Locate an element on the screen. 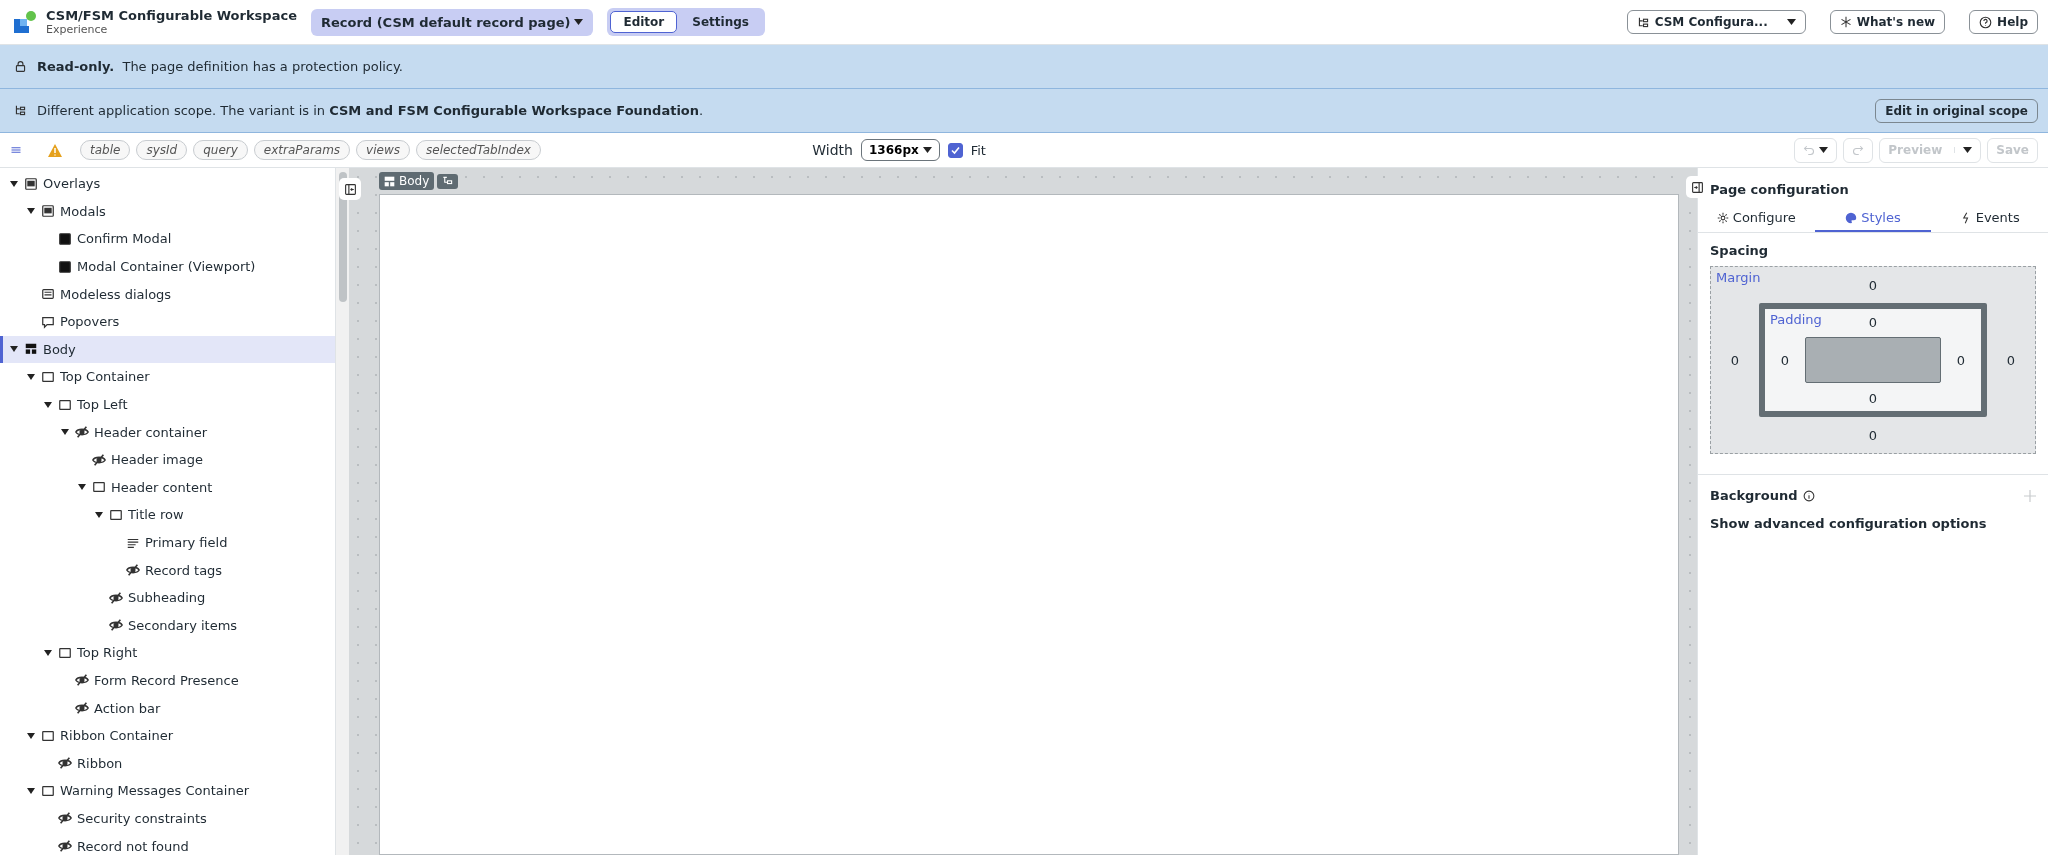 This screenshot has width=2048, height=855. tree-item: Action bar is located at coordinates (167, 708).